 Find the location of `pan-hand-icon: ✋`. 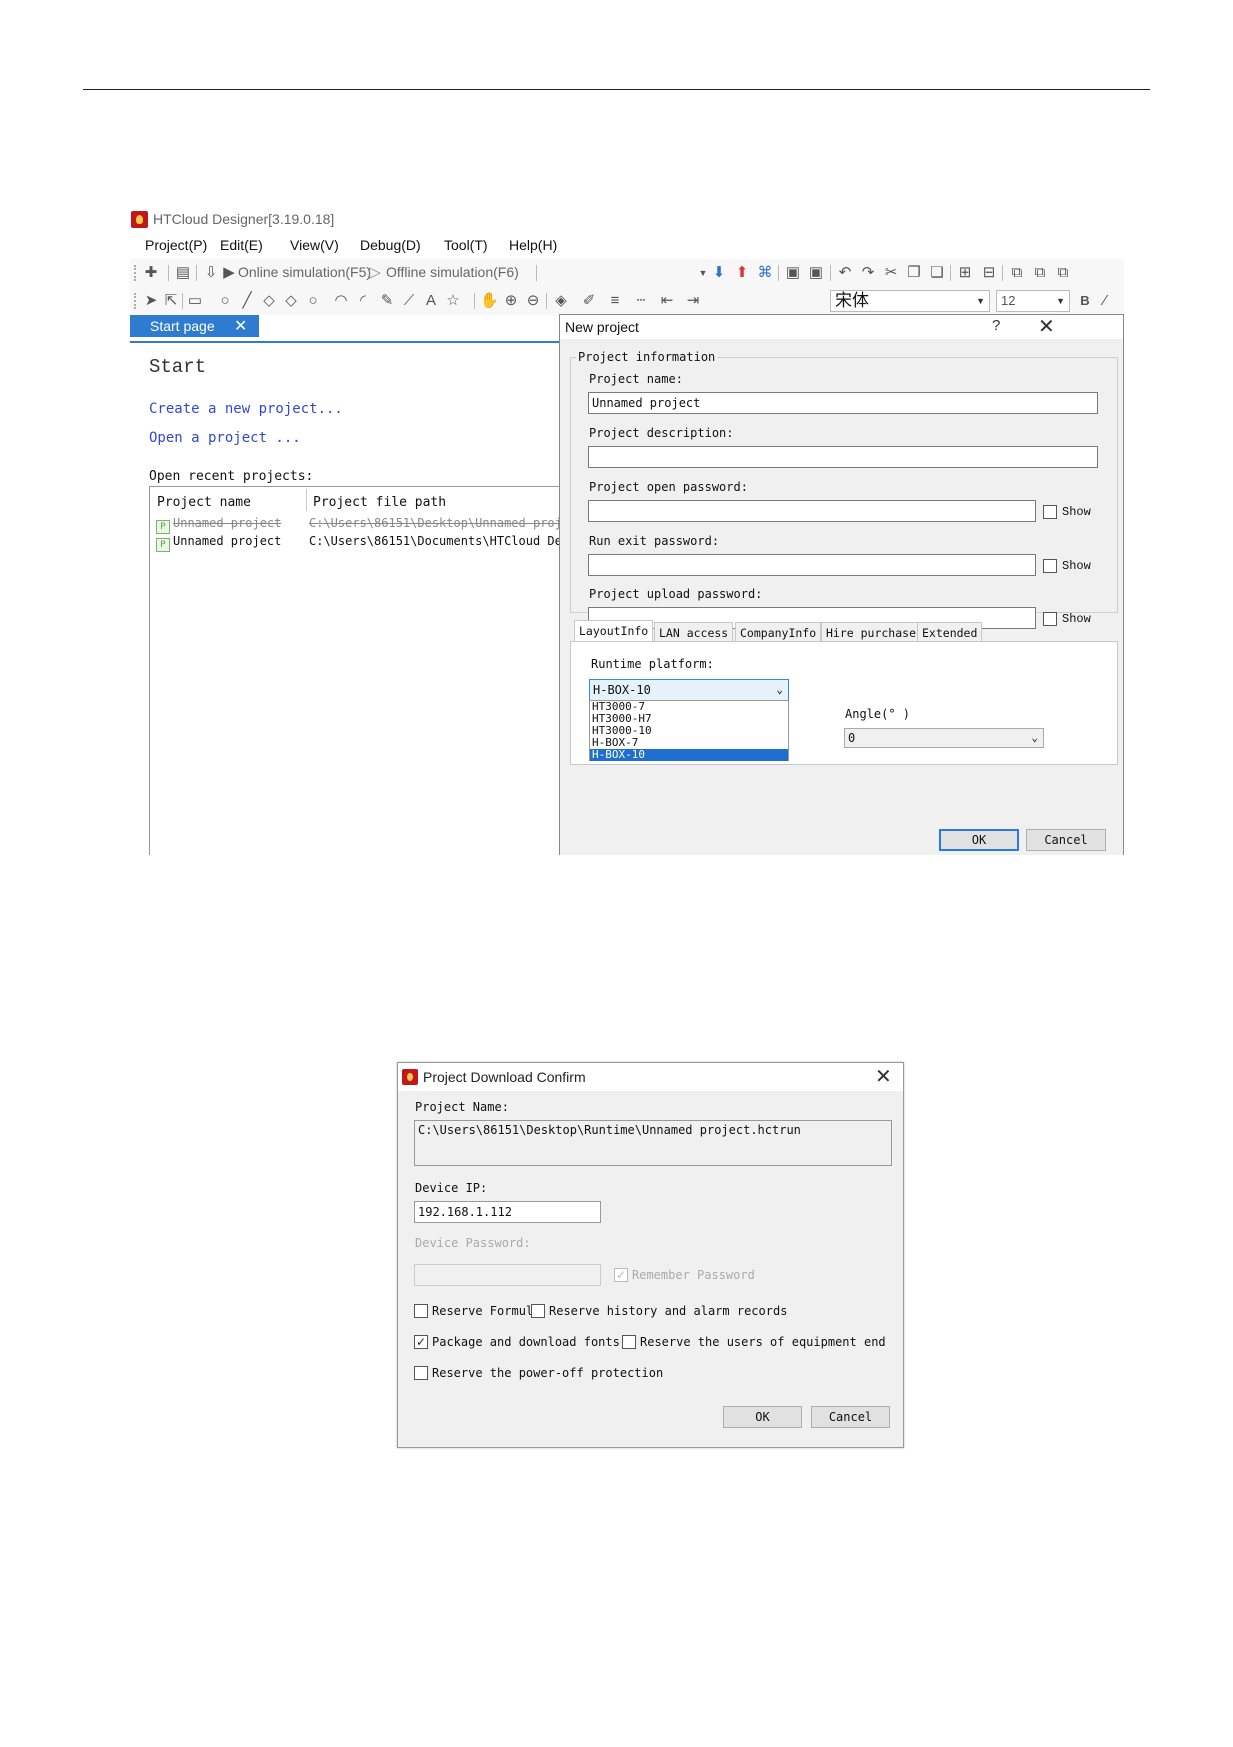

pan-hand-icon: ✋ is located at coordinates (489, 301).